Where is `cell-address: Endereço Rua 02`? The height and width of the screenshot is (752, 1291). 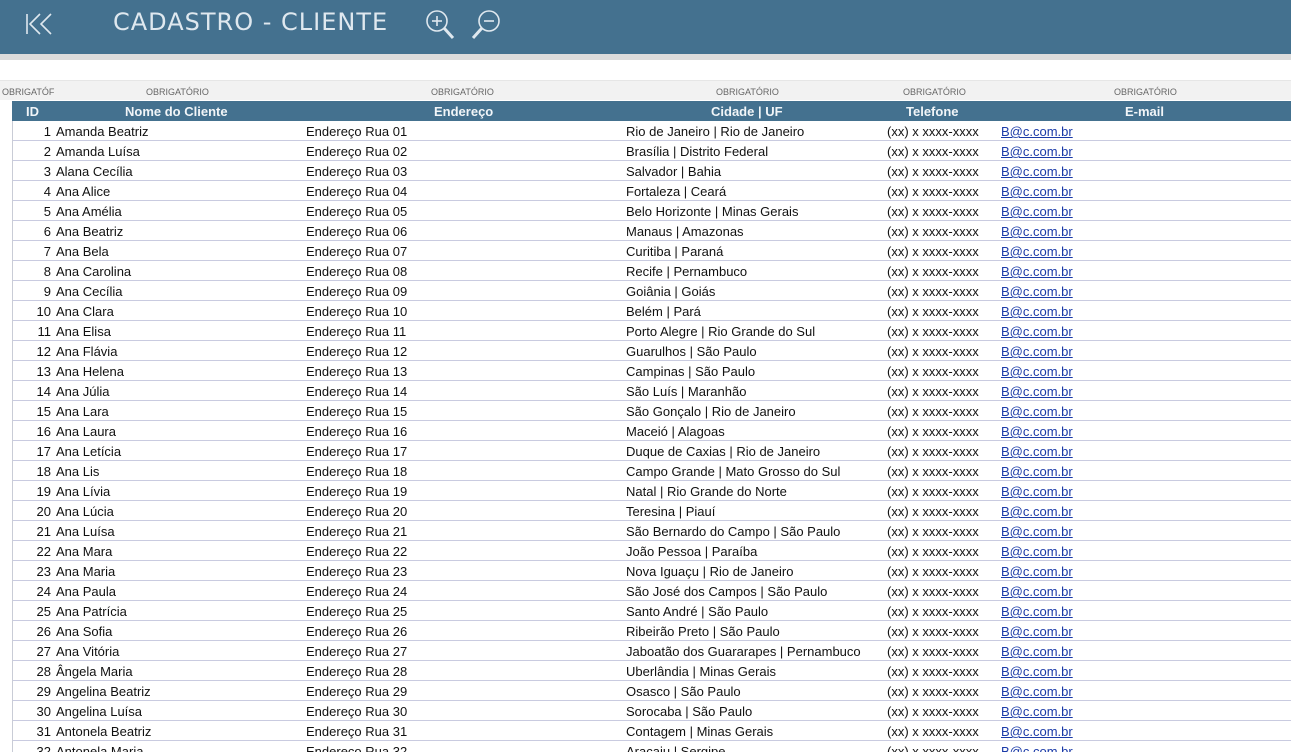 cell-address: Endereço Rua 02 is located at coordinates (356, 151).